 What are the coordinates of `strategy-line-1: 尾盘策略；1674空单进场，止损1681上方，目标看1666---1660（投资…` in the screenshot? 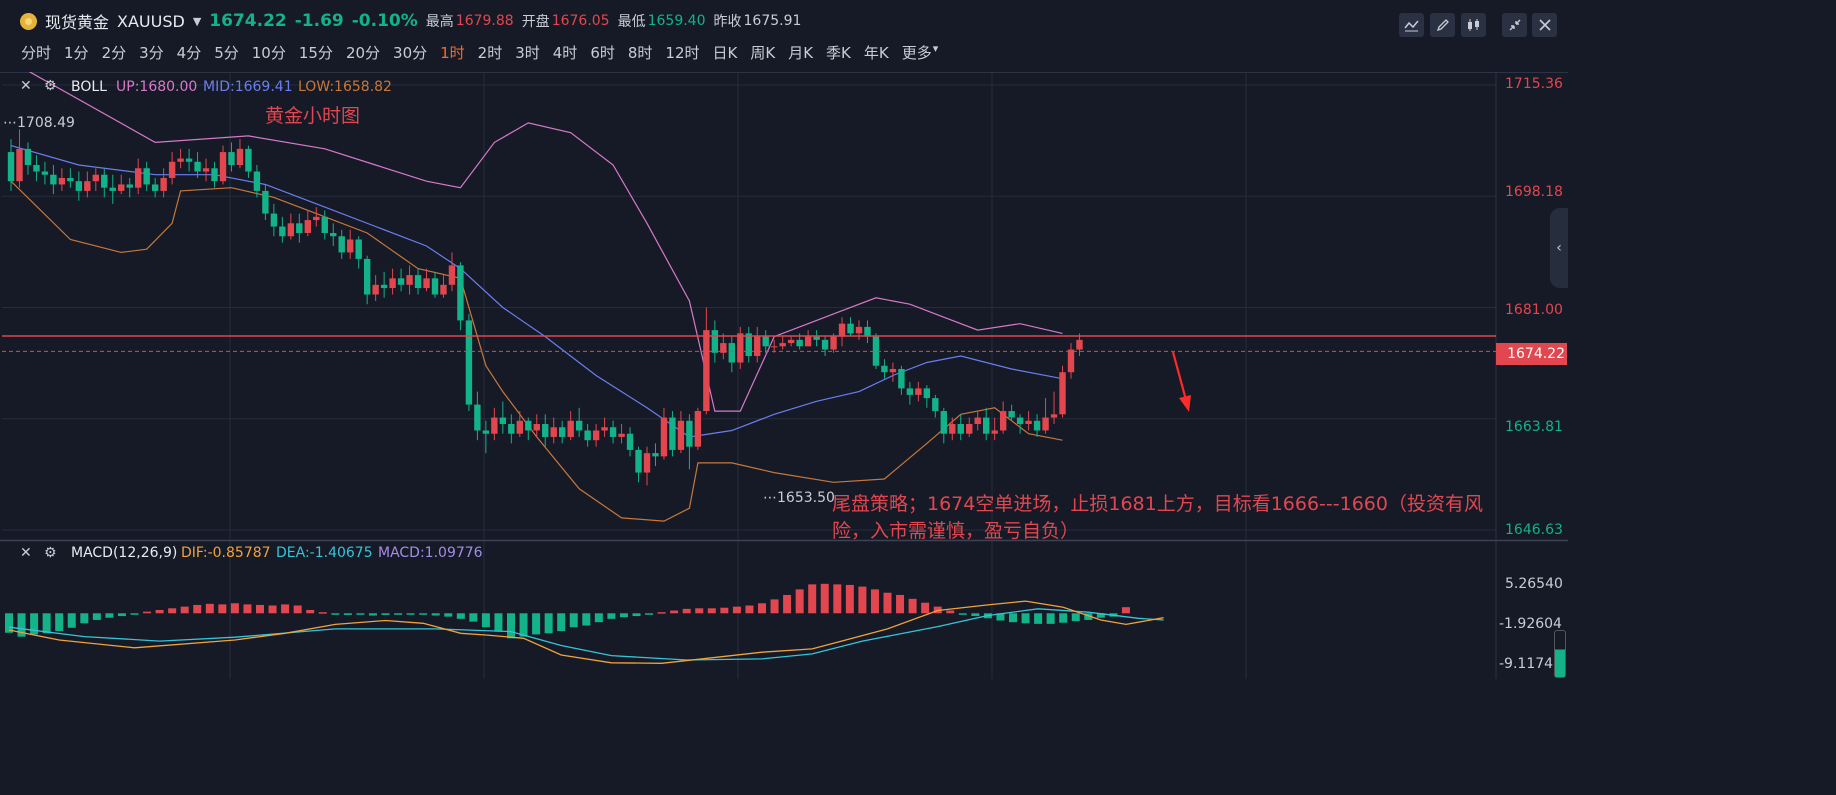 It's located at (1157, 504).